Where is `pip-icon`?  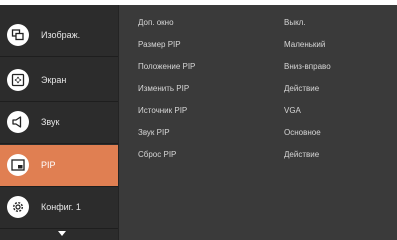
pip-icon is located at coordinates (18, 165).